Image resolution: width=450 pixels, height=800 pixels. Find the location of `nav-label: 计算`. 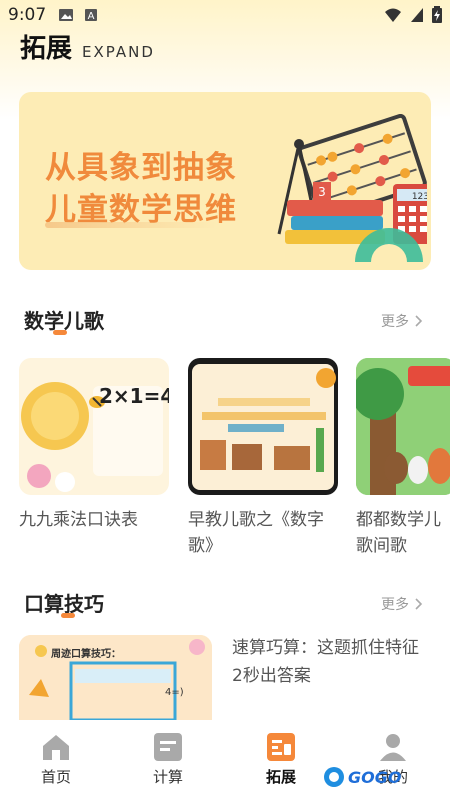

nav-label: 计算 is located at coordinates (167, 777).